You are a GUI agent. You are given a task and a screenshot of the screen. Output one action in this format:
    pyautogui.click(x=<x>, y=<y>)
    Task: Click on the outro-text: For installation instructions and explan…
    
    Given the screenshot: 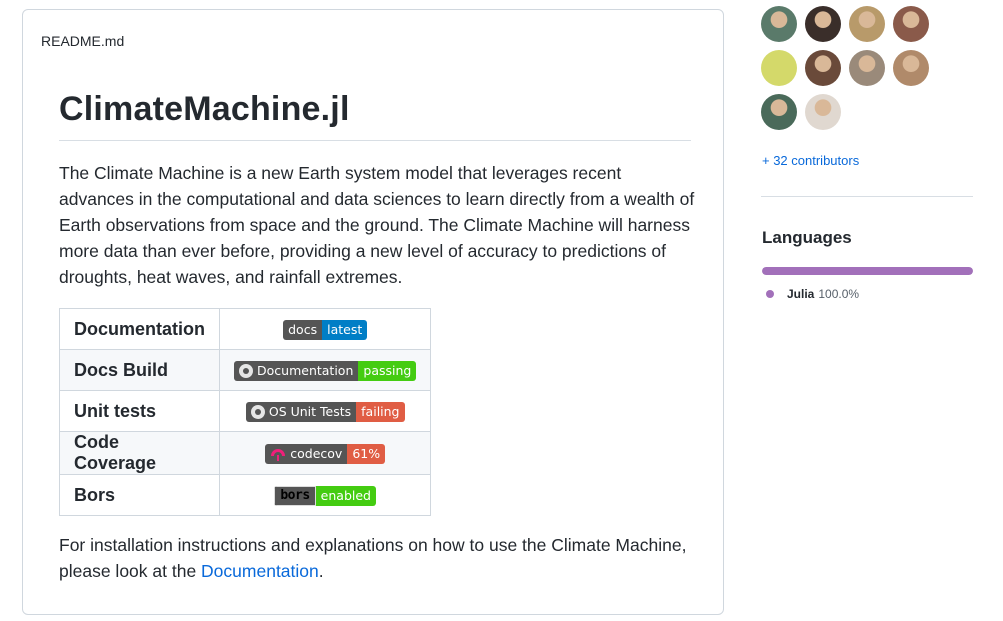 What is the action you would take?
    pyautogui.click(x=373, y=558)
    